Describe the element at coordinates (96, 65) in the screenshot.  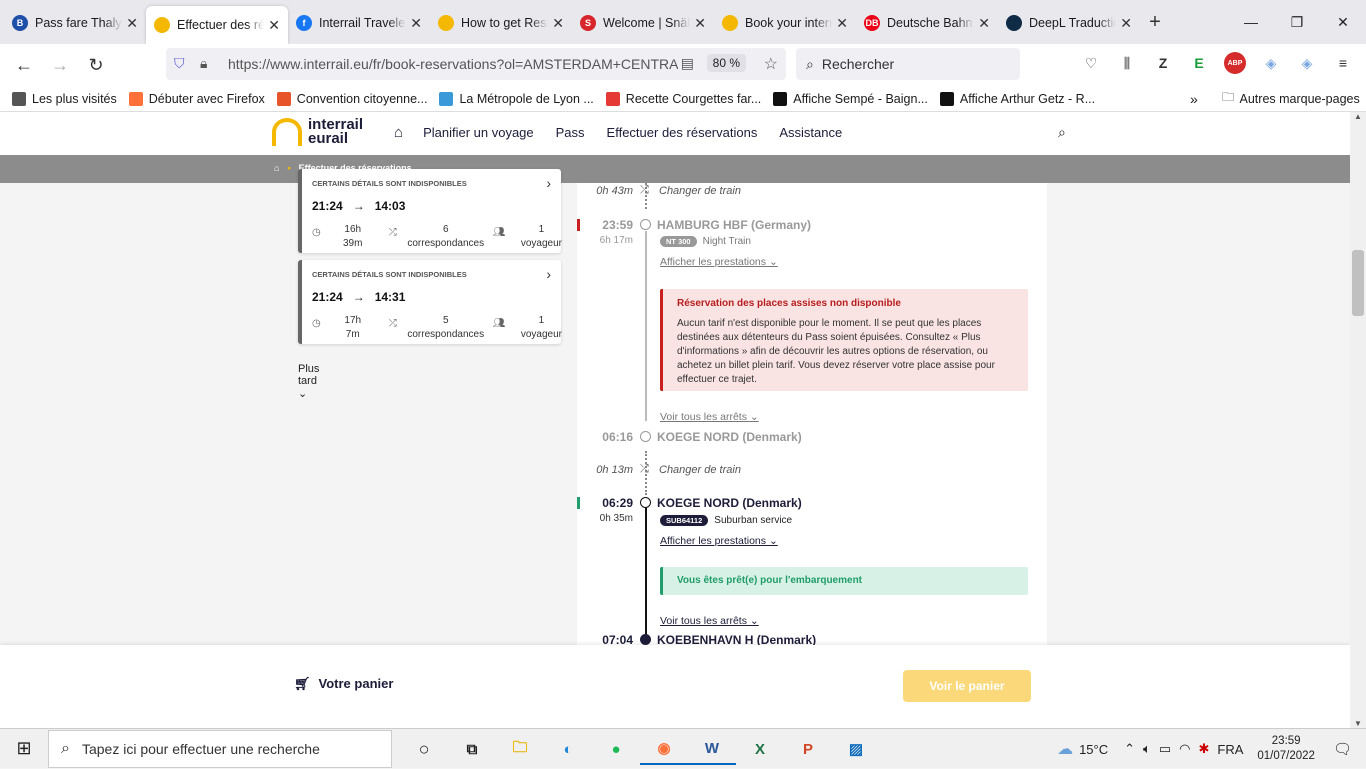
I see `reload-icon: ↻` at that location.